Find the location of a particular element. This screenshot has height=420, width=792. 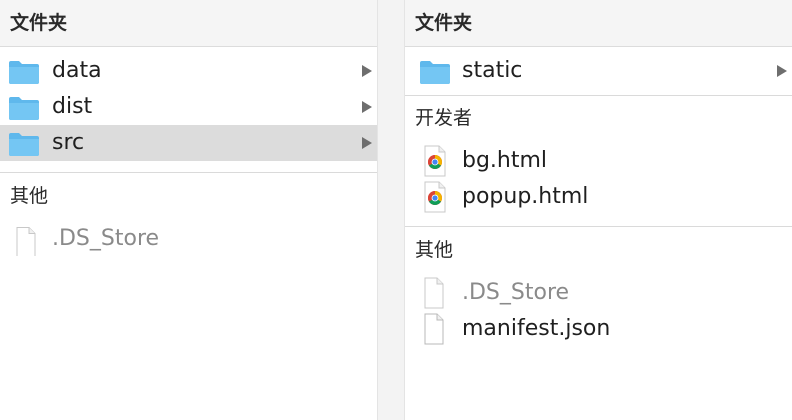

folder-name: src is located at coordinates (68, 142).